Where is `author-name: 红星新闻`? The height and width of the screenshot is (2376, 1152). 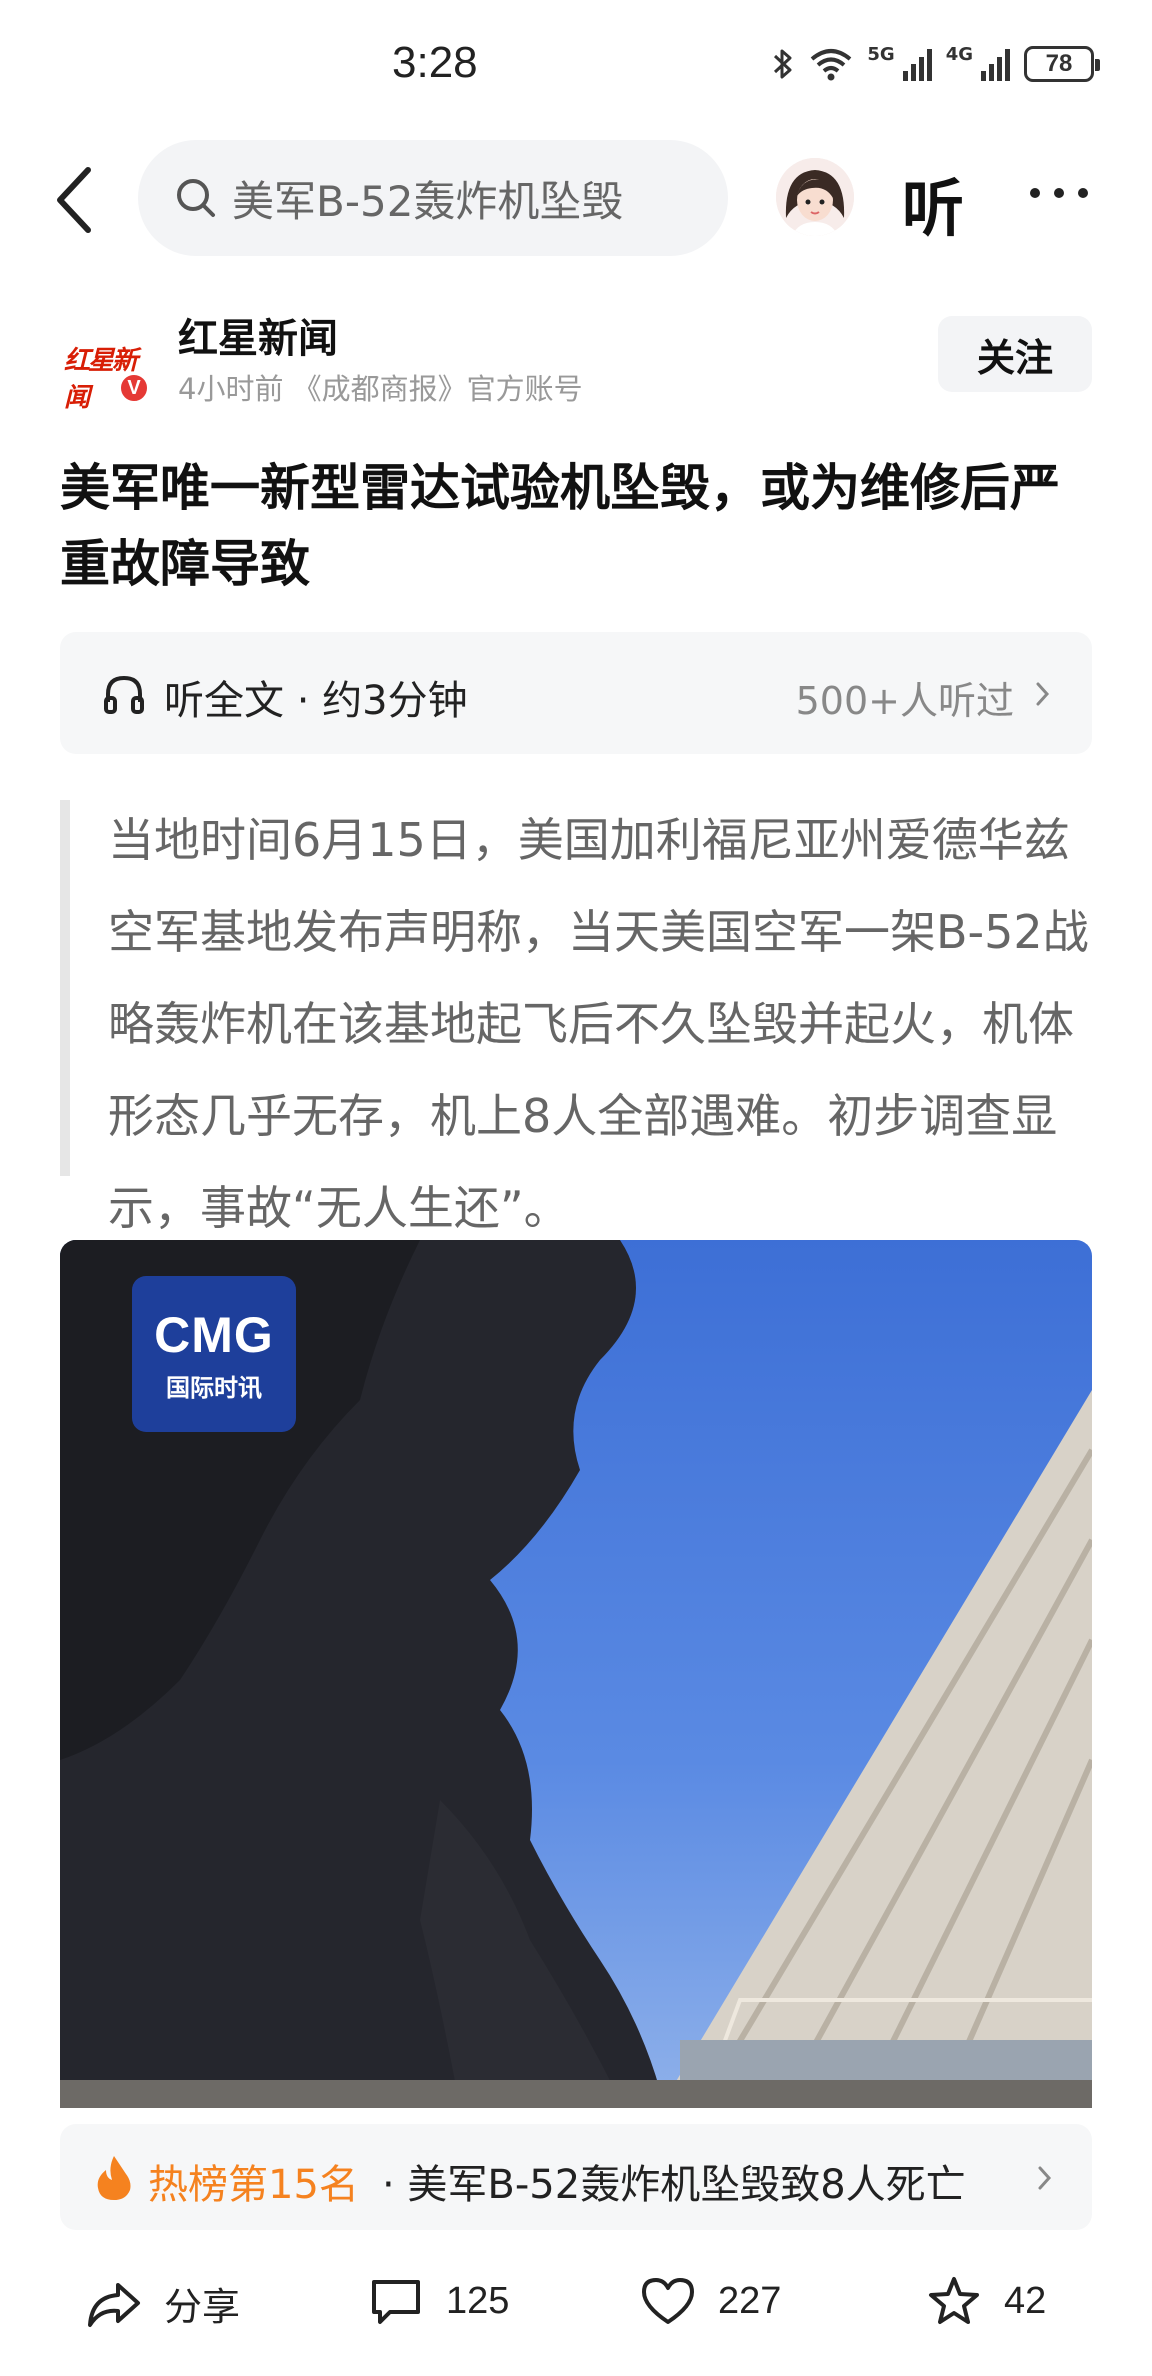
author-name: 红星新闻 is located at coordinates (258, 335).